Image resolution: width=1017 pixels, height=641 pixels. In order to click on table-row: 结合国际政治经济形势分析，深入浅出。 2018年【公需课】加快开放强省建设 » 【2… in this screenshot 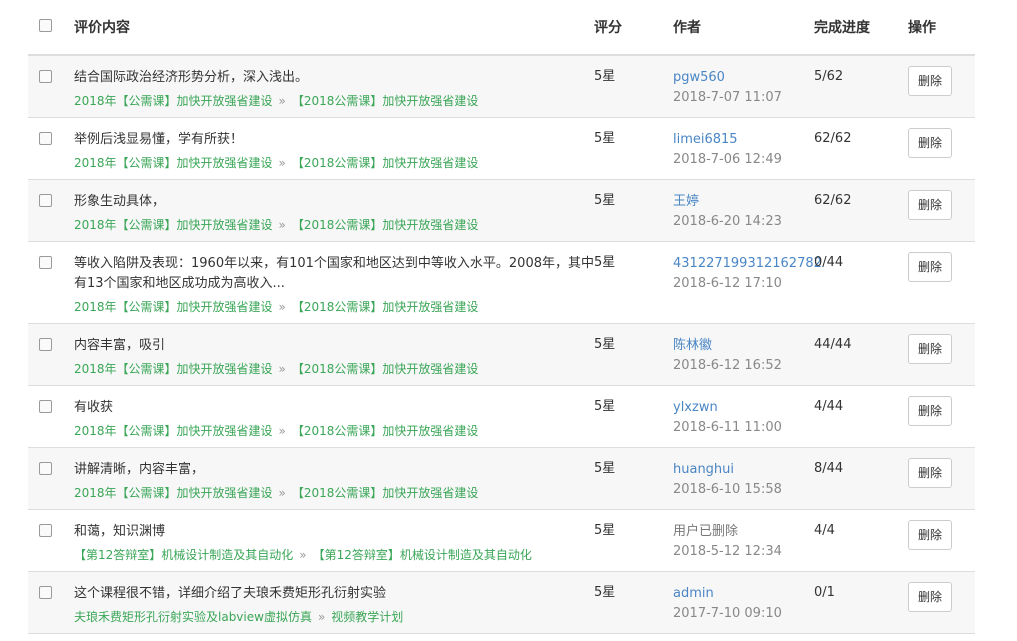, I will do `click(501, 86)`.